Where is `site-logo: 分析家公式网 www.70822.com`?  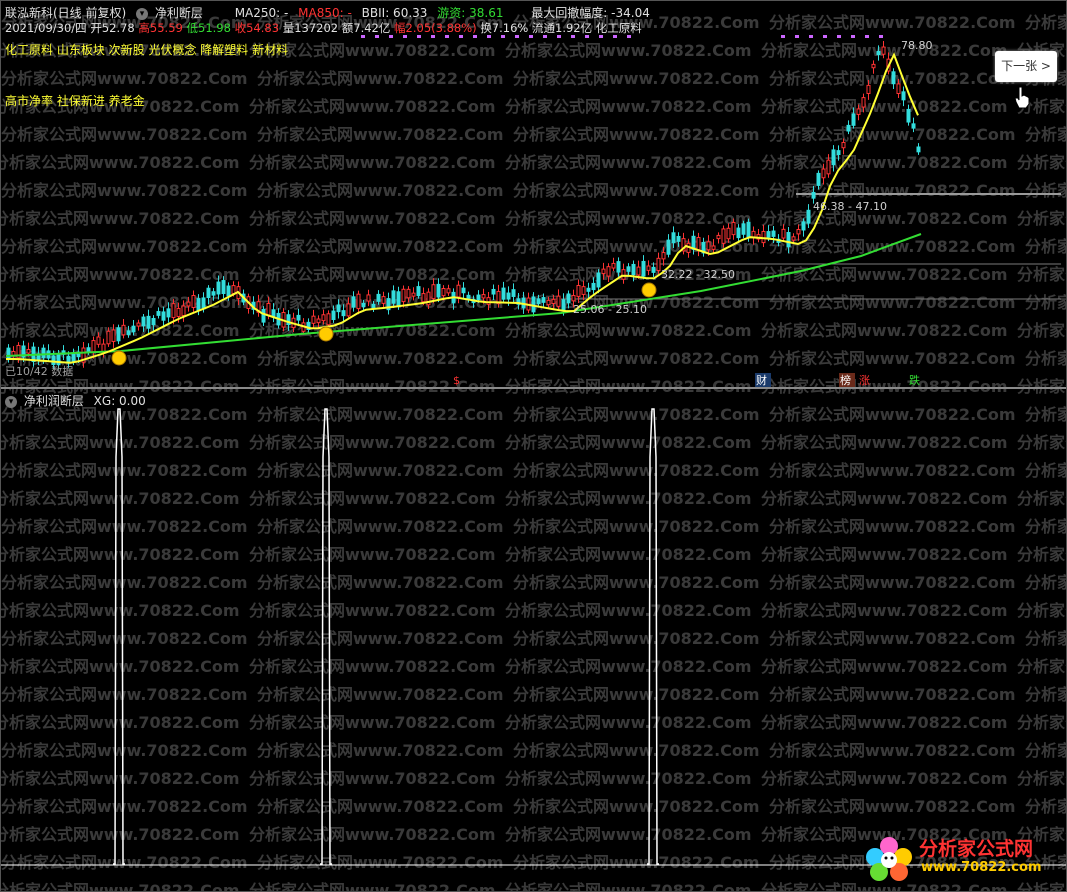
site-logo: 分析家公式网 www.70822.com is located at coordinates (959, 857).